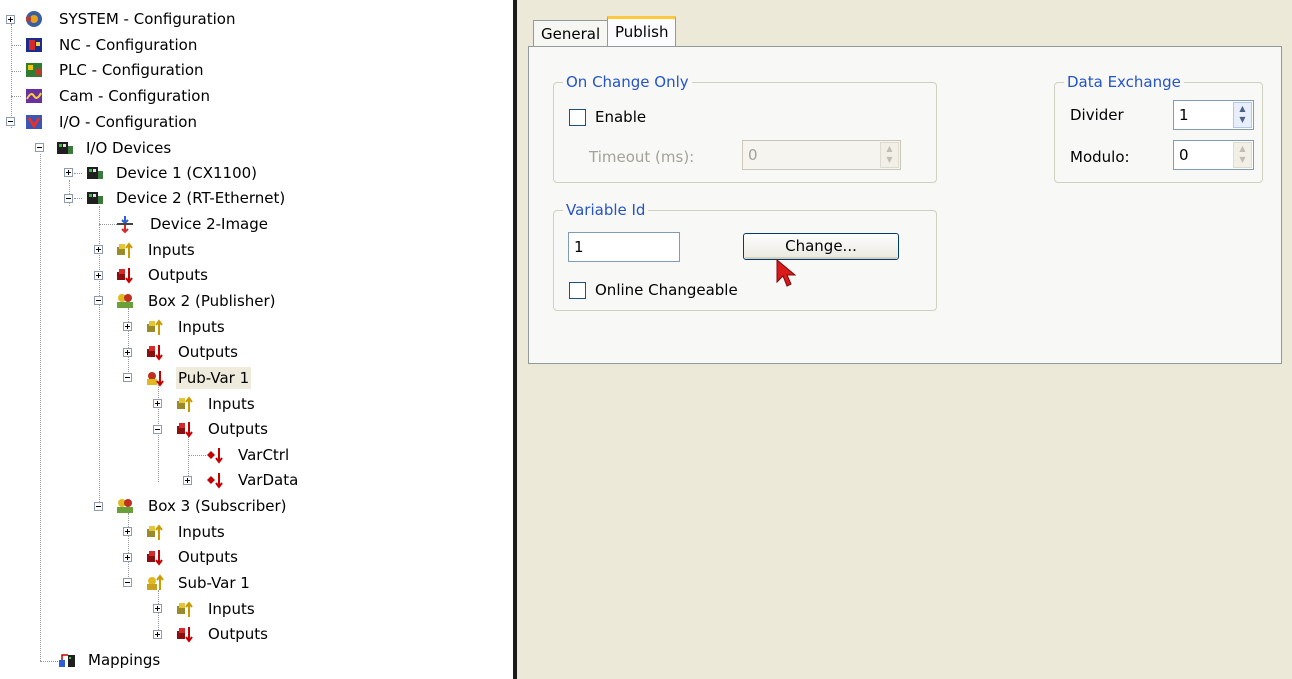 This screenshot has width=1292, height=679. Describe the element at coordinates (214, 378) in the screenshot. I see `tree-item-label: Pub-Var 1` at that location.